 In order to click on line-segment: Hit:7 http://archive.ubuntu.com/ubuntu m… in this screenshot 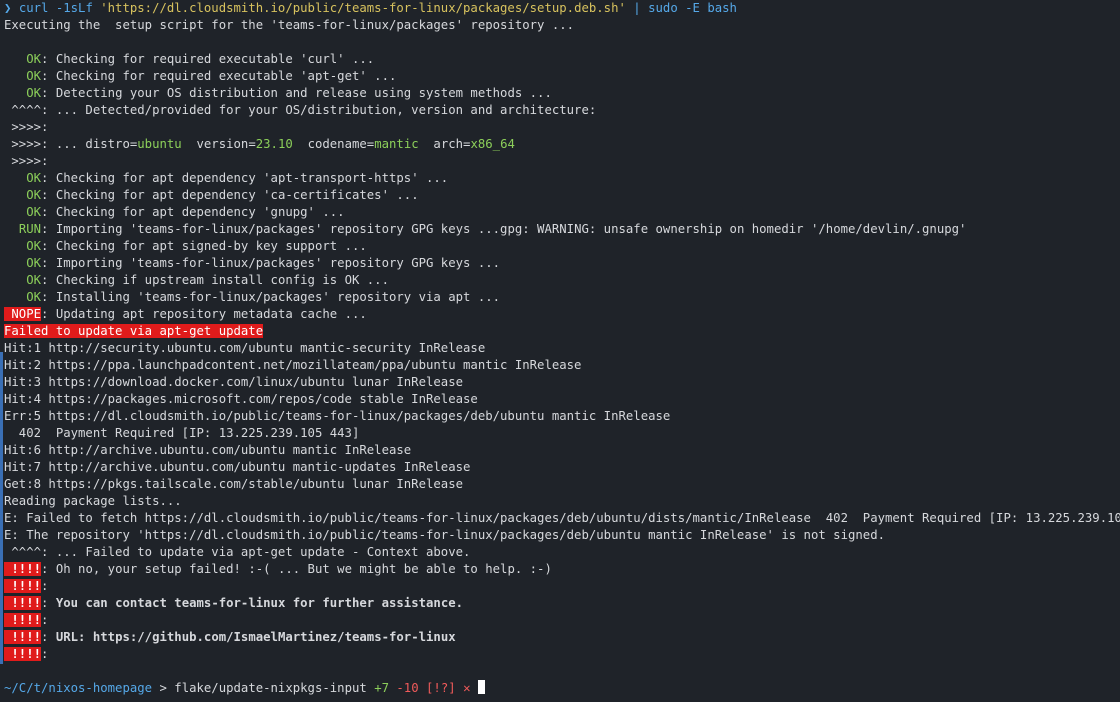, I will do `click(237, 467)`.